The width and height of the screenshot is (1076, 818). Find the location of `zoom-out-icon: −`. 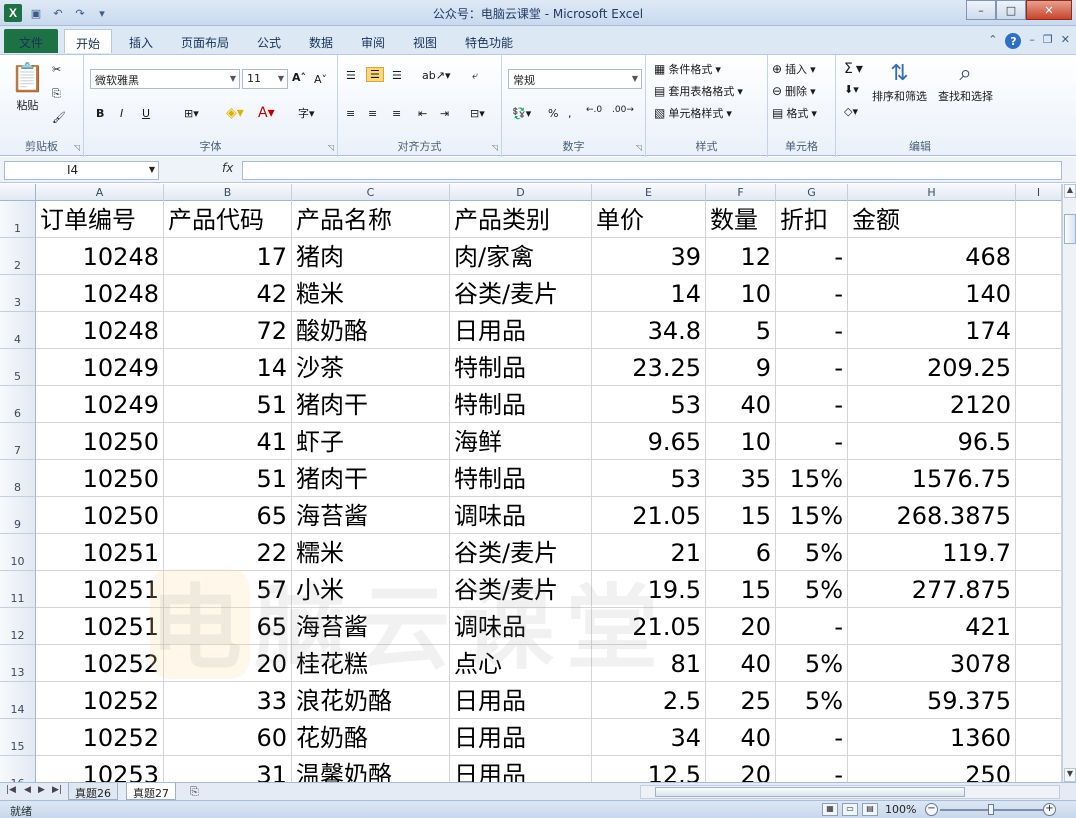

zoom-out-icon: − is located at coordinates (931, 809).